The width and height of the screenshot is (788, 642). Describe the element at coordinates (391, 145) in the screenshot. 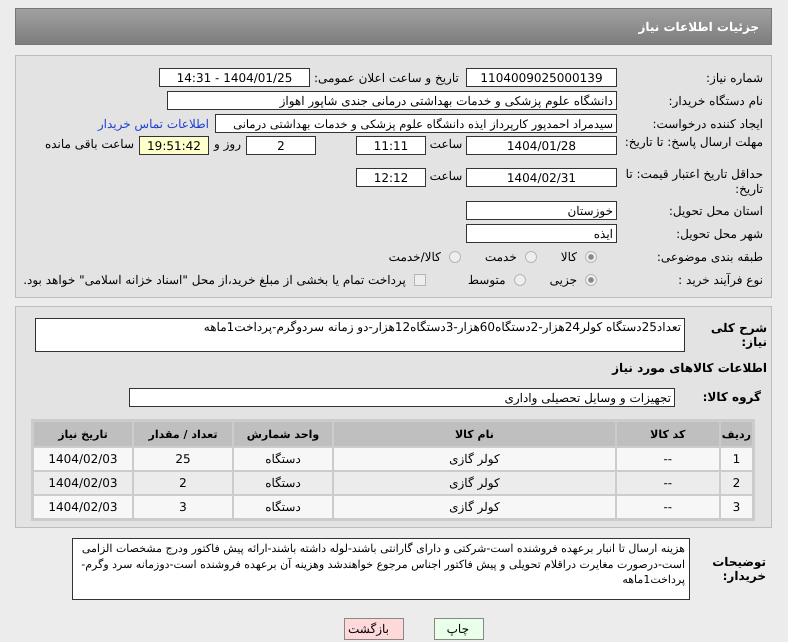

I see `deadline-time-field: 11:11` at that location.